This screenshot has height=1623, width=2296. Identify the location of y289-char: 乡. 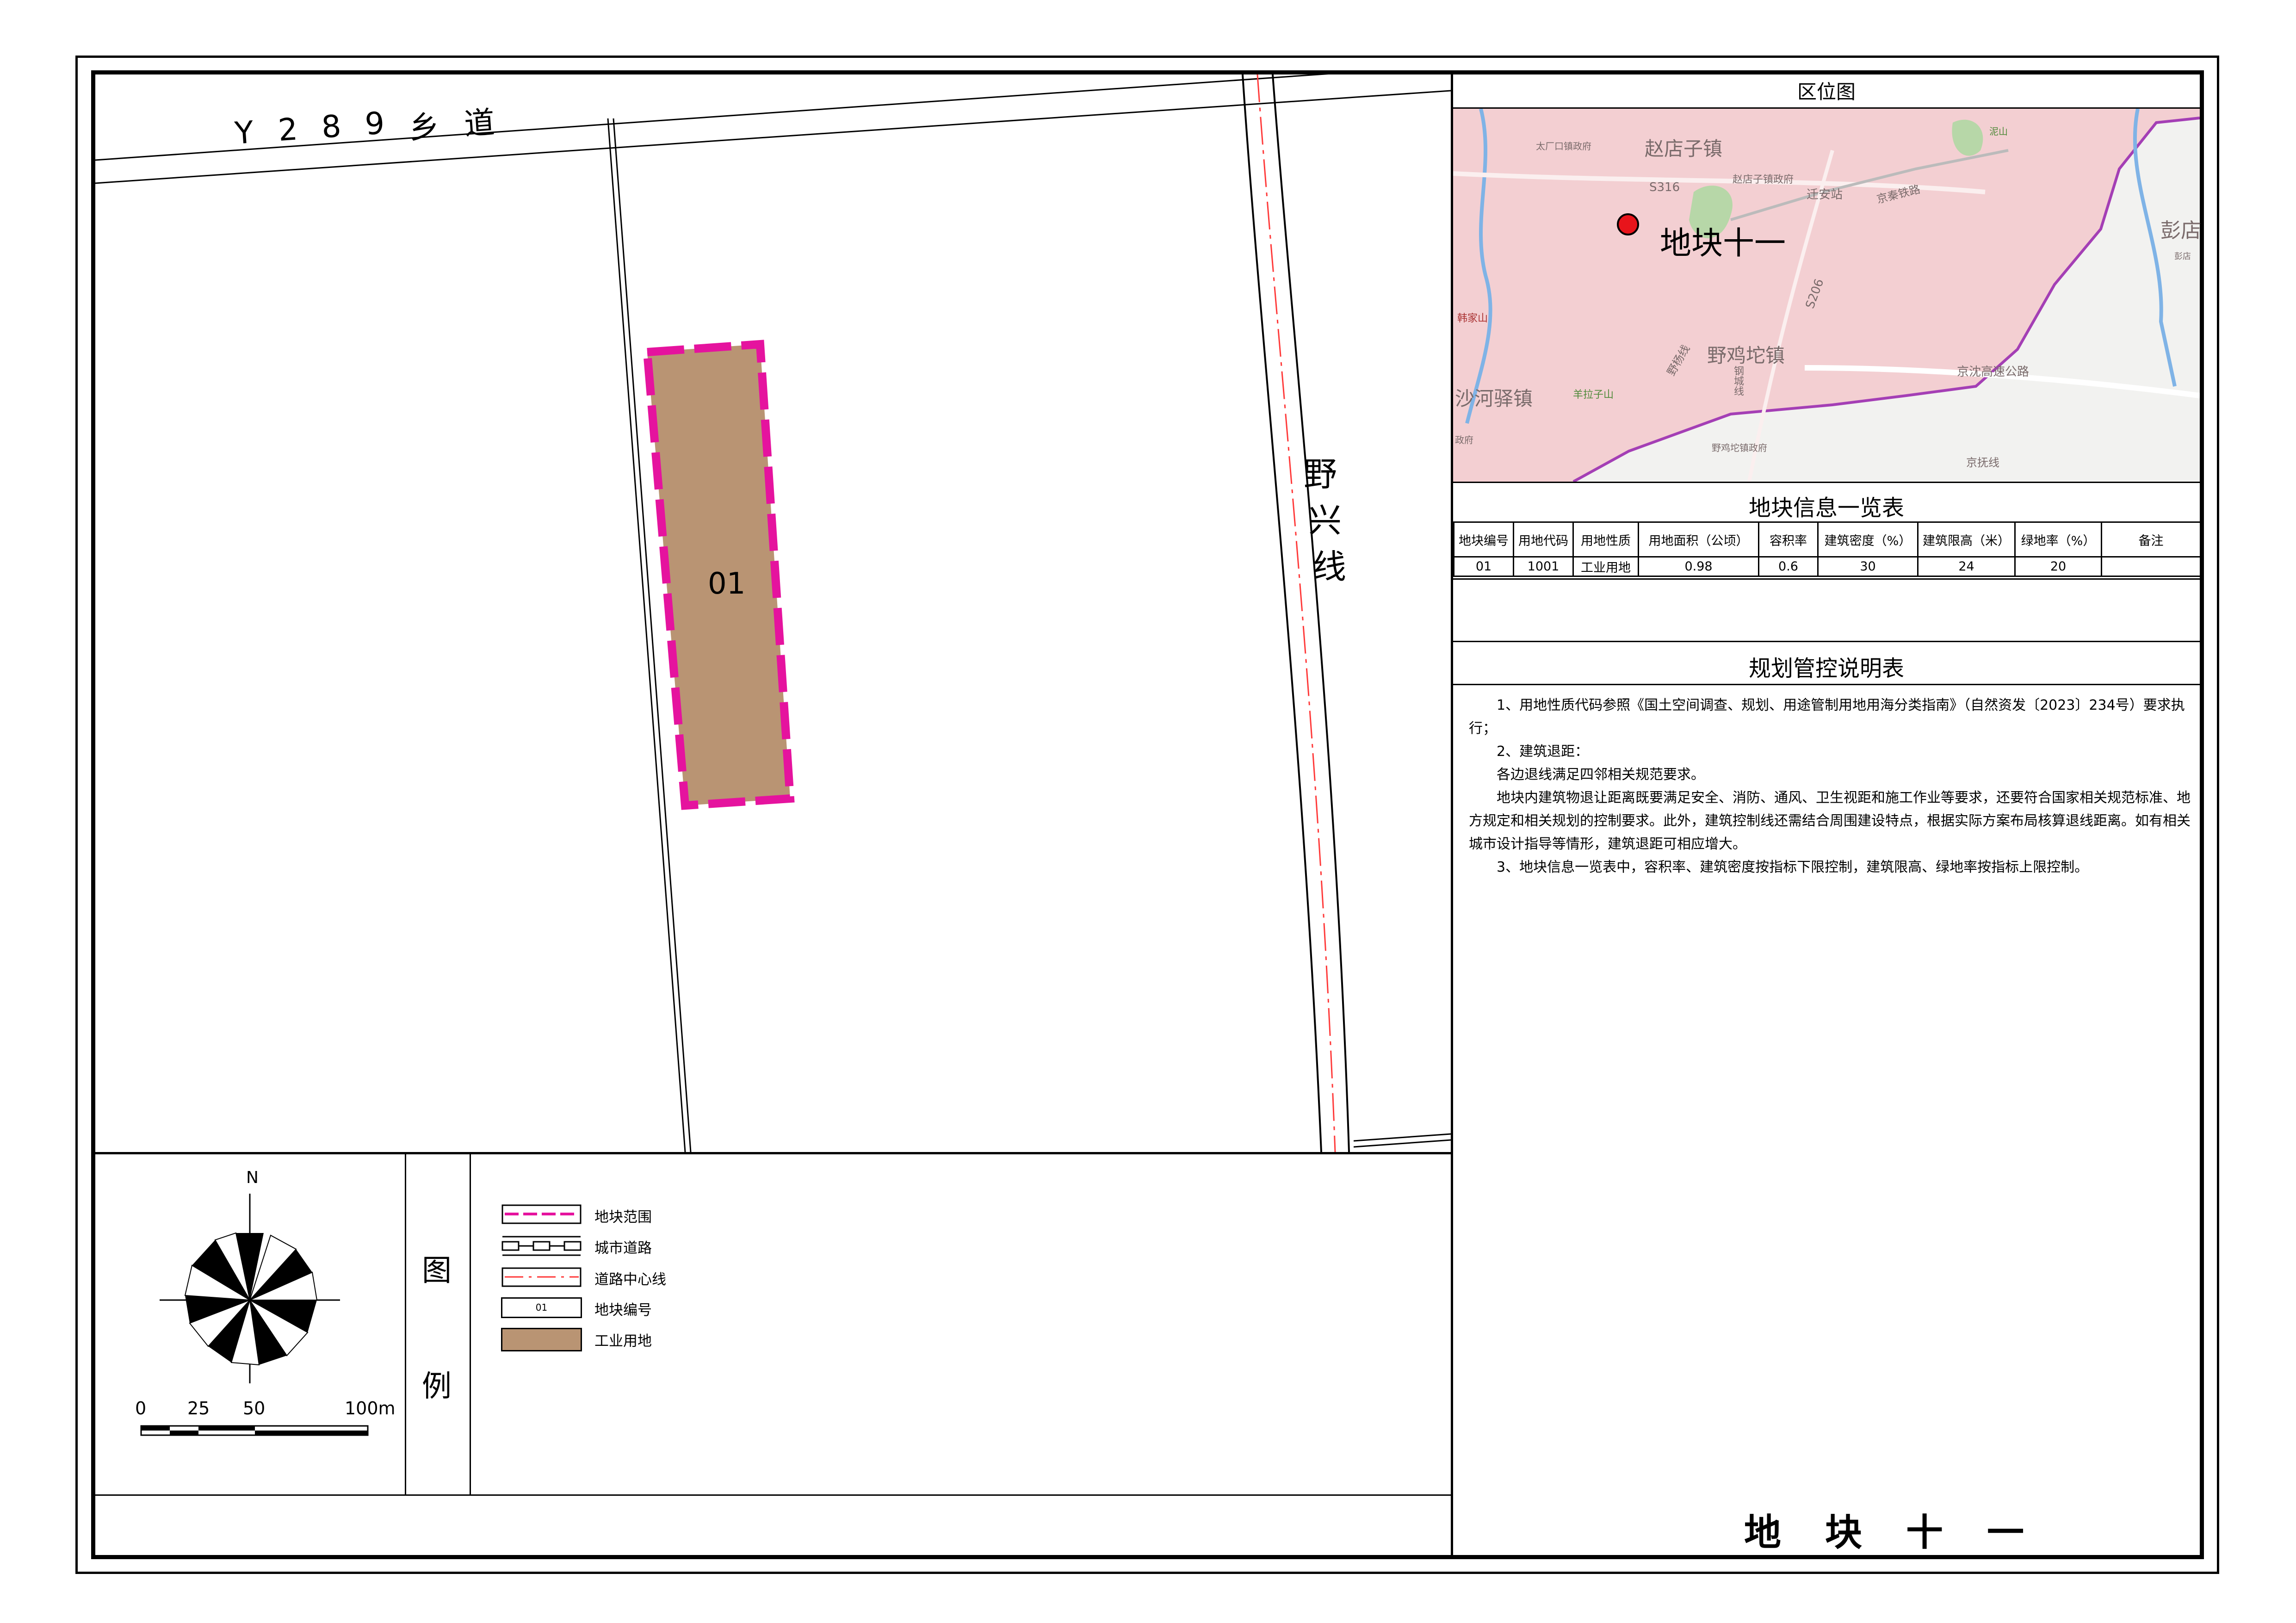
(424, 127).